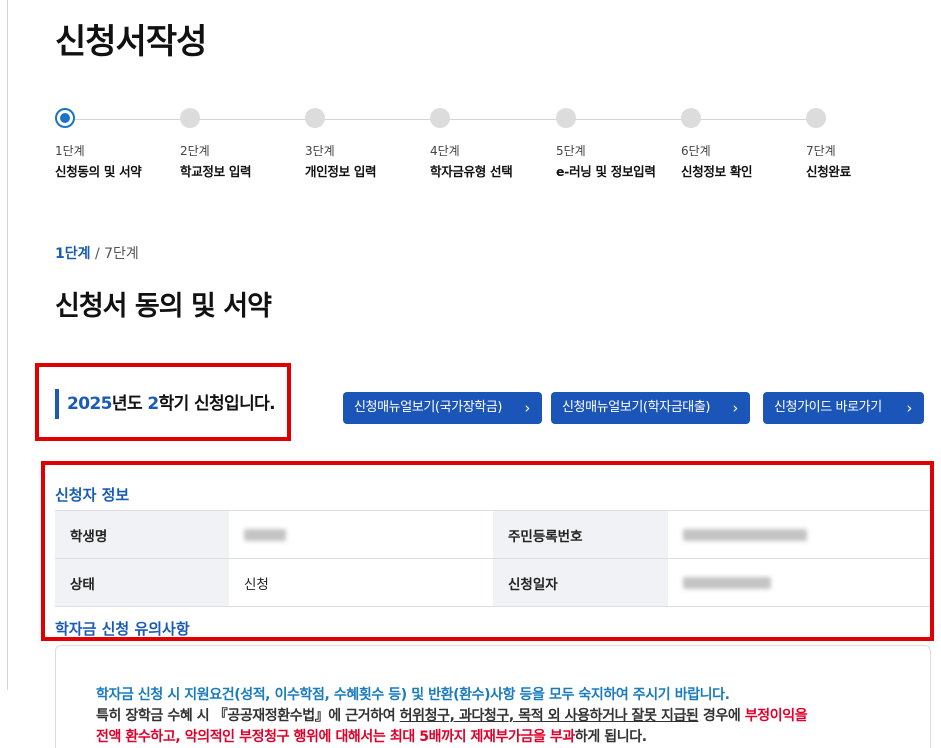  What do you see at coordinates (743, 144) in the screenshot?
I see `step-6: 6단계 신청정보 확인` at bounding box center [743, 144].